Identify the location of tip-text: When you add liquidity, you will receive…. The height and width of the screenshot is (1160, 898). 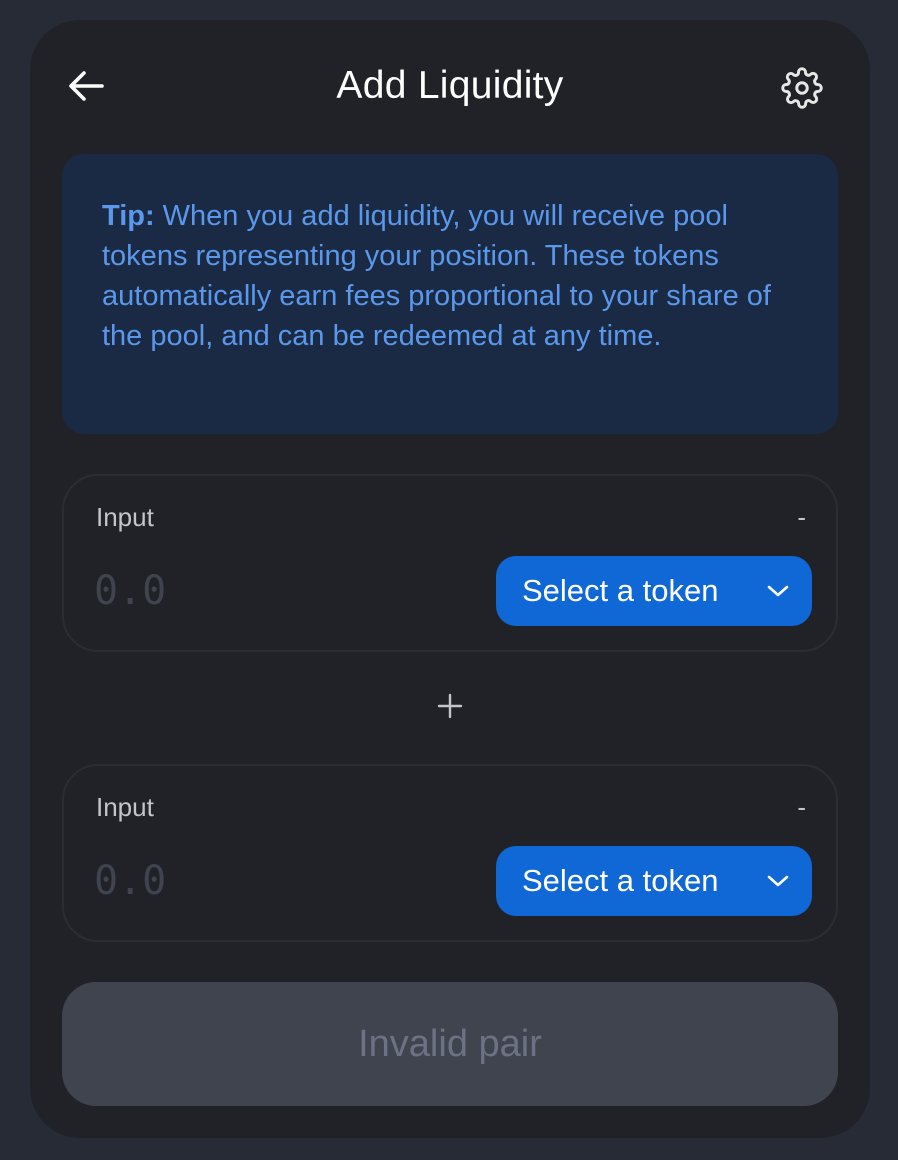
(436, 276).